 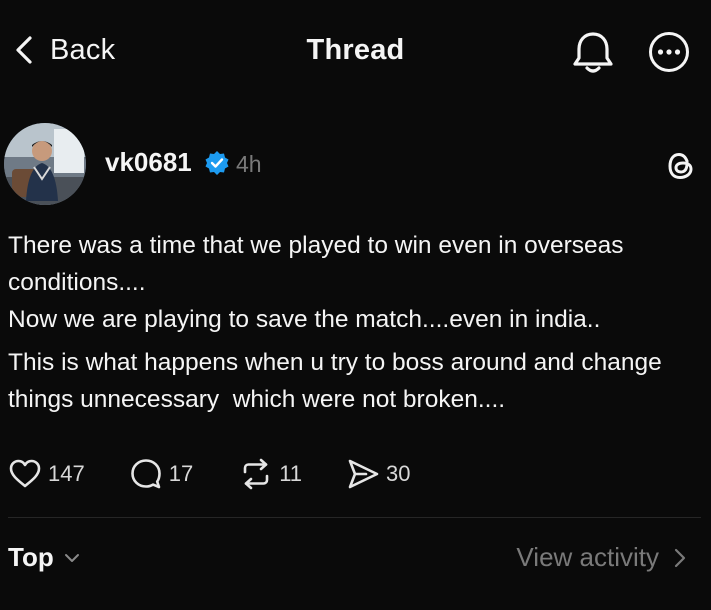 I want to click on avatar-photo, so click(x=45, y=164).